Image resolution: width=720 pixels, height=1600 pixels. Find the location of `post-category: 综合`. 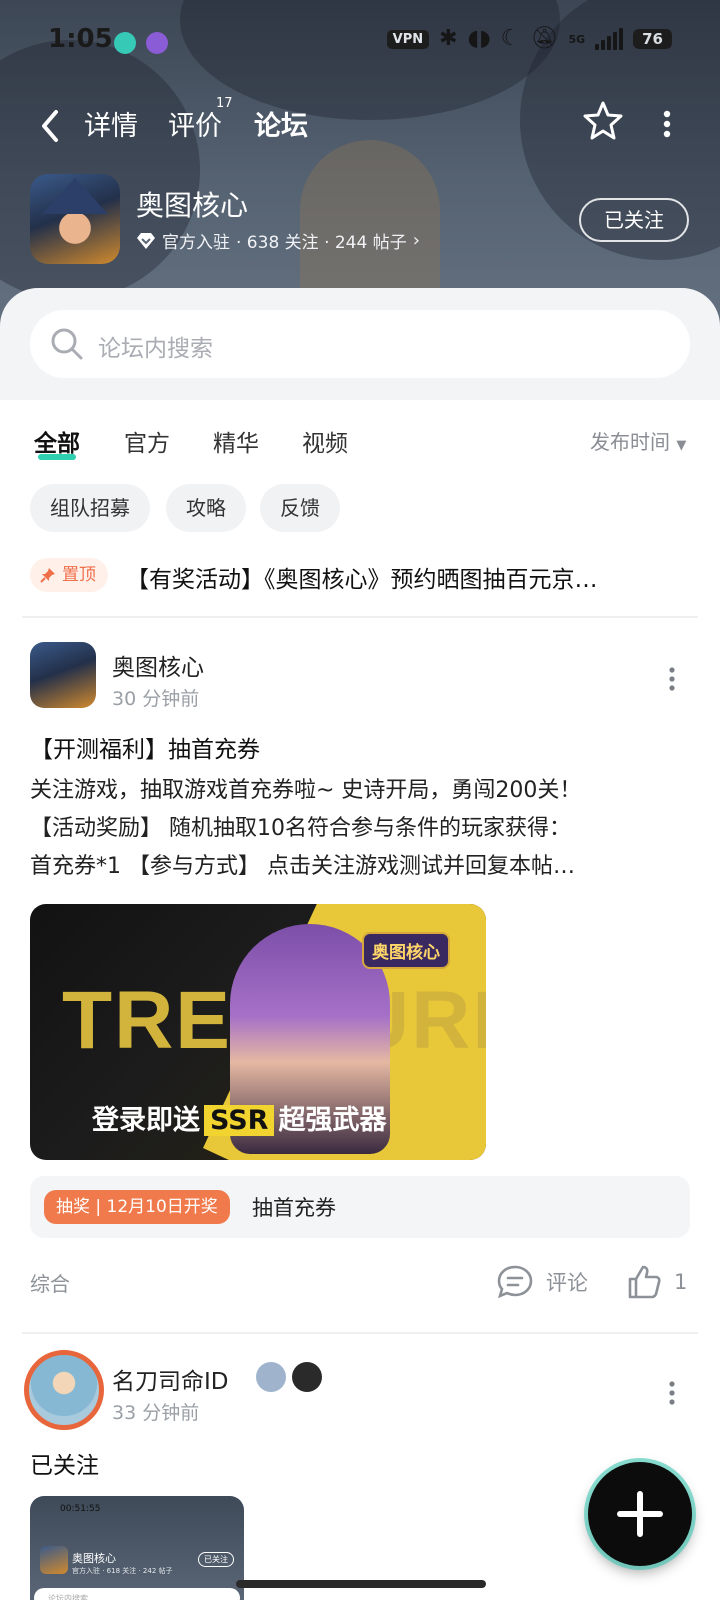

post-category: 综合 is located at coordinates (50, 1282).